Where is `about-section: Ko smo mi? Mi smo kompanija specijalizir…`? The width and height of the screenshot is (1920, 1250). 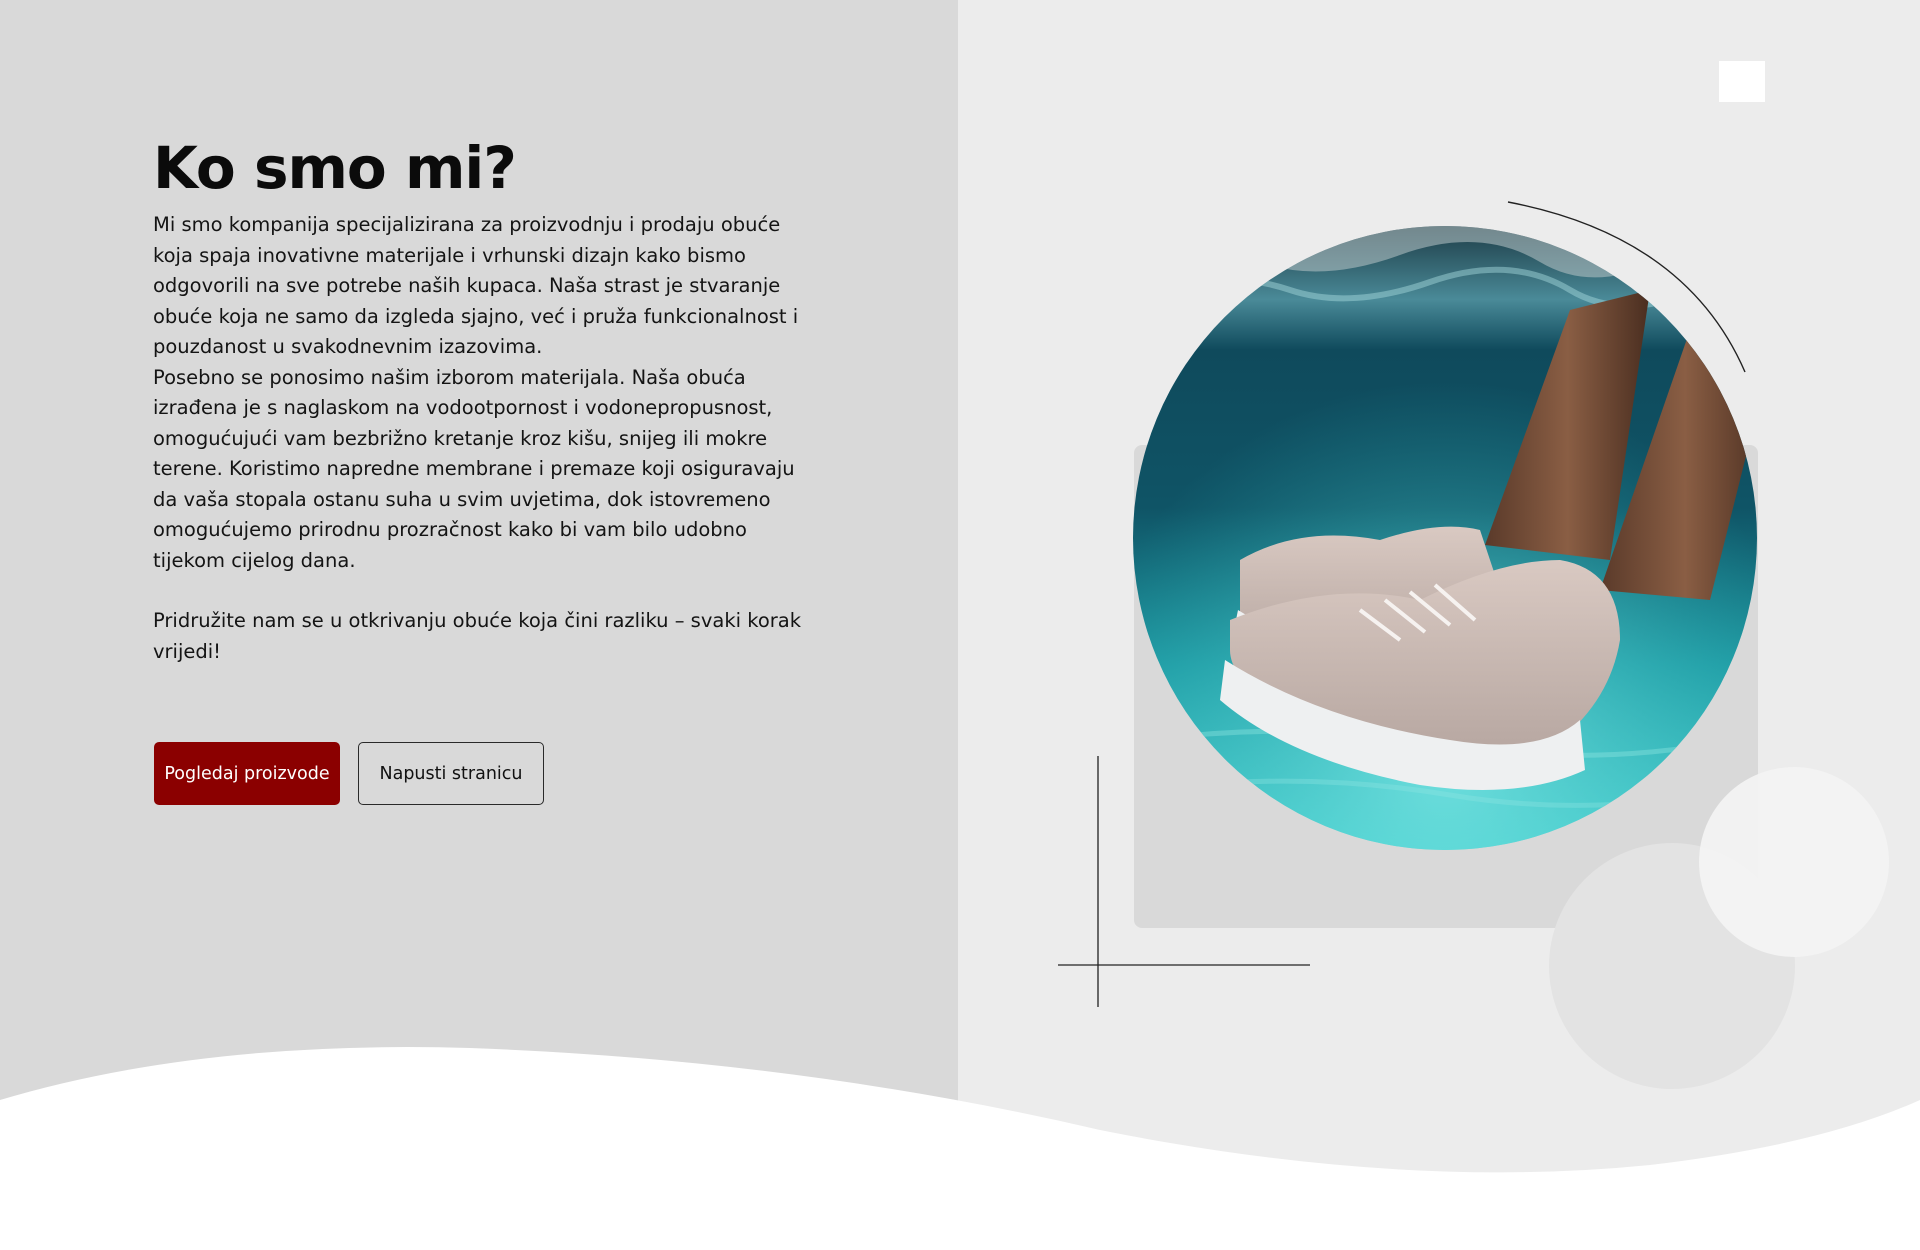 about-section: Ko smo mi? Mi smo kompanija specijalizir… is located at coordinates (483, 399).